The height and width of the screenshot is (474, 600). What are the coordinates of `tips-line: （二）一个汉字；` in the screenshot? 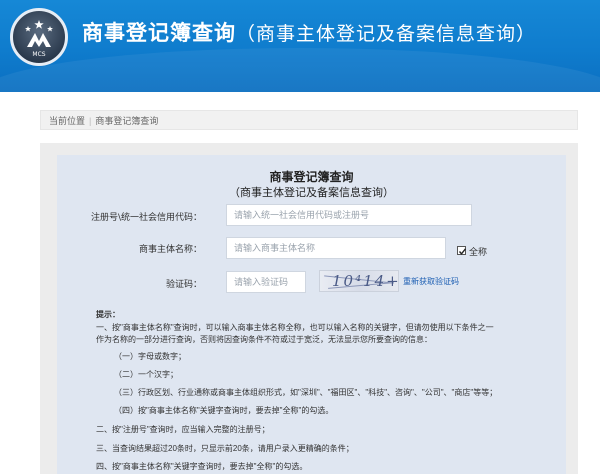 It's located at (146, 374).